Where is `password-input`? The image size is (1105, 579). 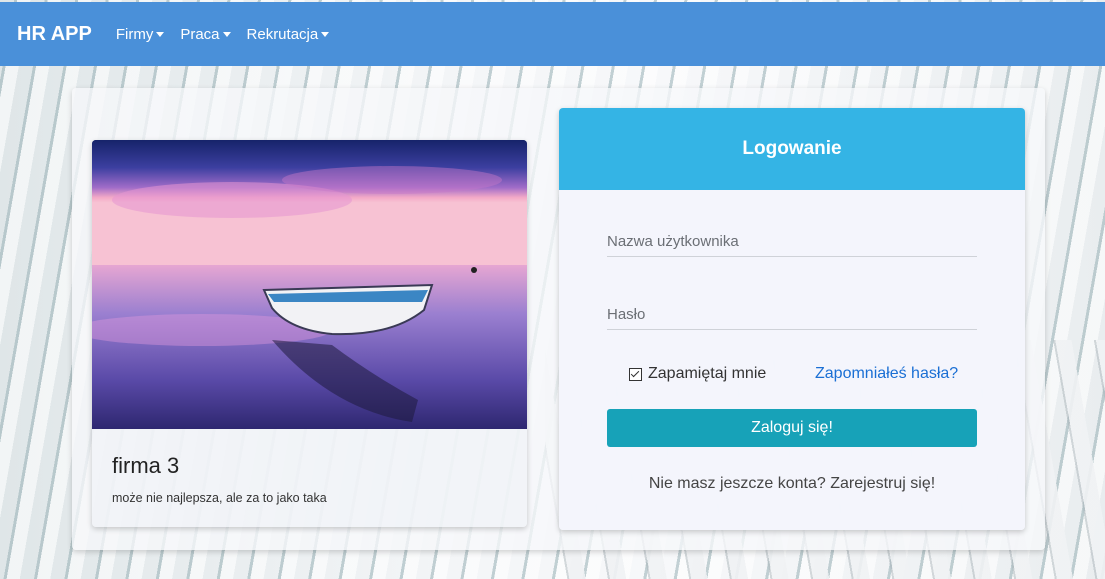 password-input is located at coordinates (792, 314).